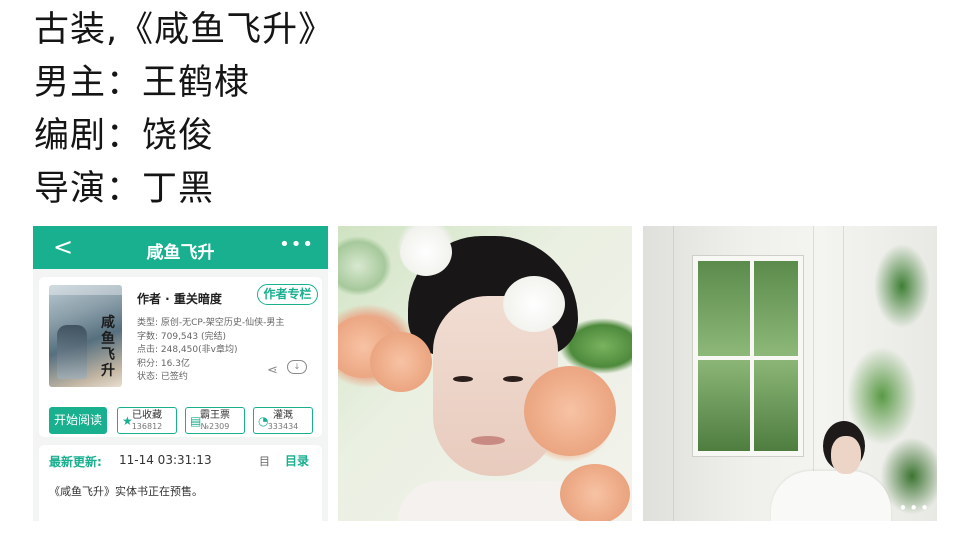 The width and height of the screenshot is (970, 536). What do you see at coordinates (126, 491) in the screenshot?
I see `presale-notice: 《咸鱼飞升》实体书正在预售。` at bounding box center [126, 491].